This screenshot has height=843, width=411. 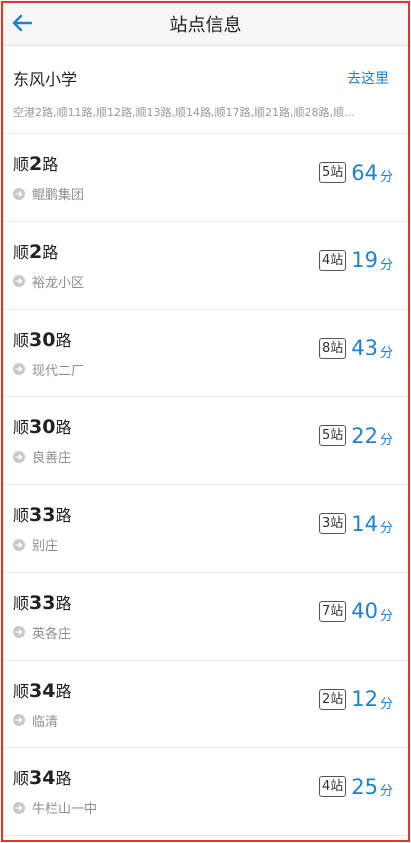 I want to click on eta-minutes: 25, so click(x=364, y=786).